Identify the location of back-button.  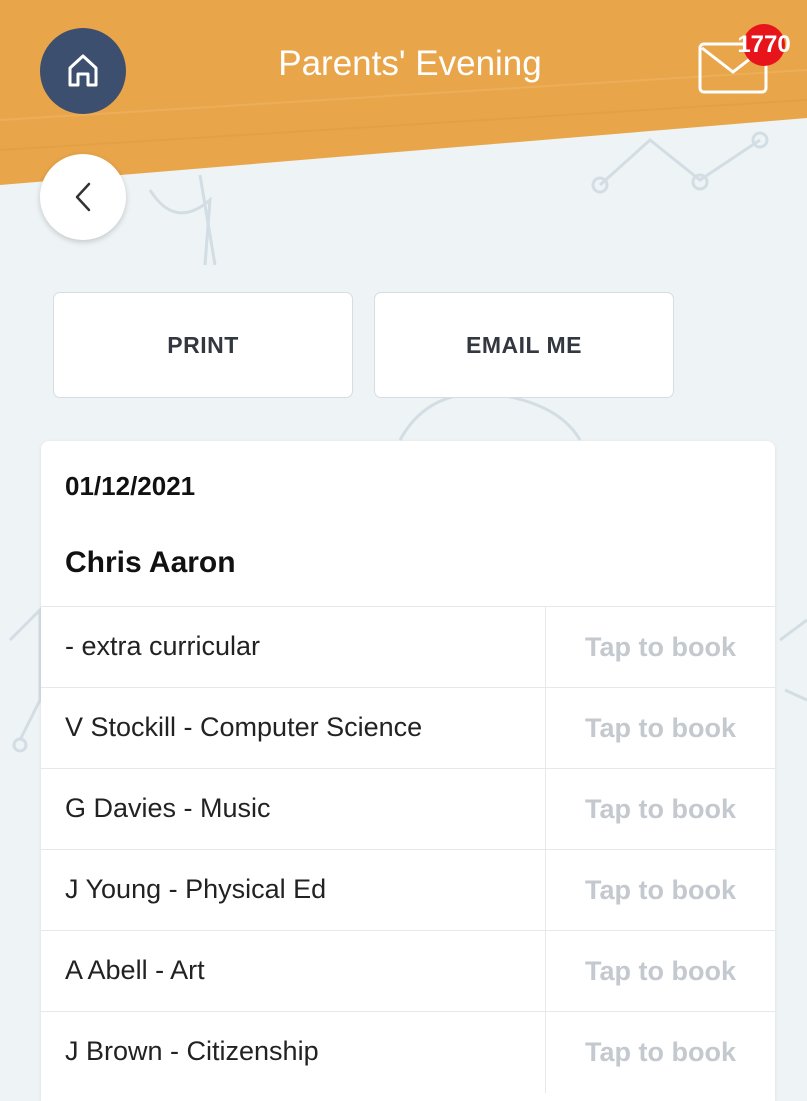
(83, 197).